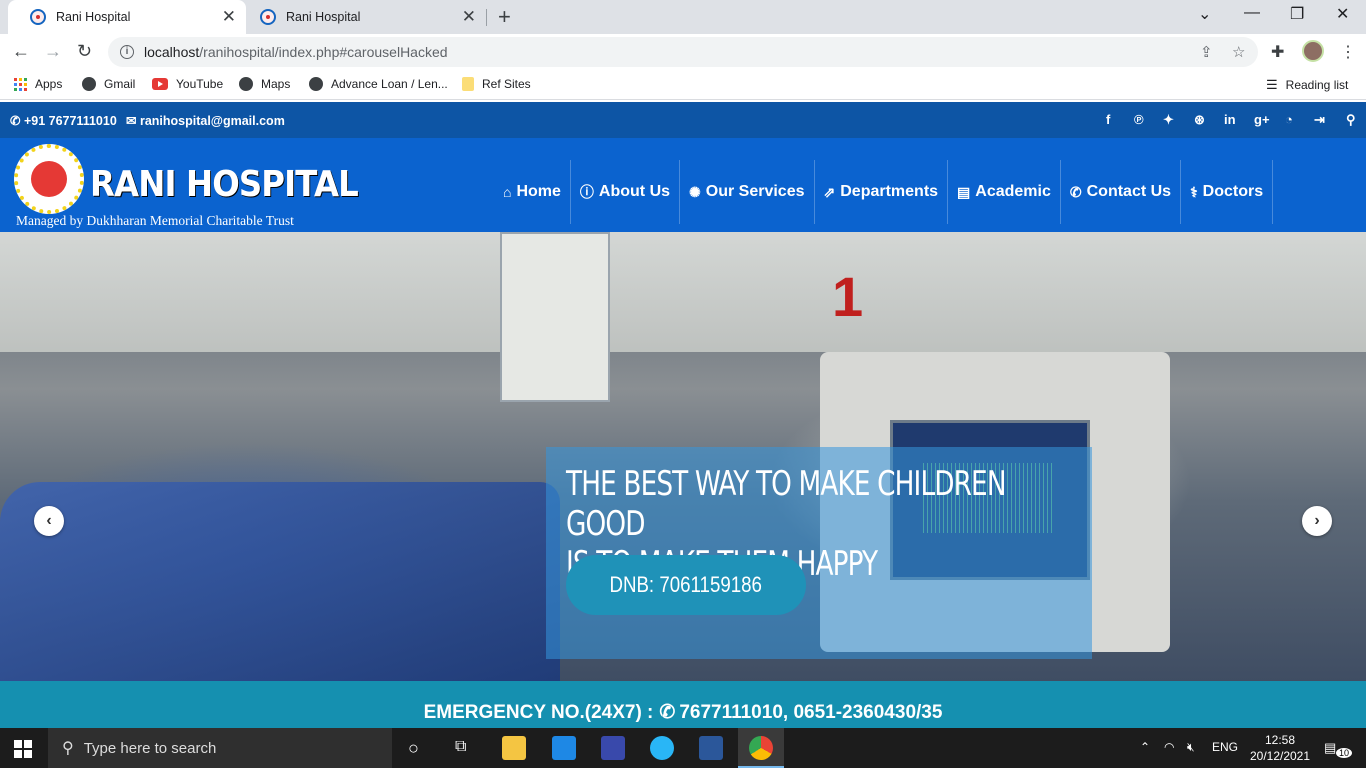 Image resolution: width=1366 pixels, height=768 pixels. I want to click on bookmark-ref-sites: Ref Sites, so click(496, 84).